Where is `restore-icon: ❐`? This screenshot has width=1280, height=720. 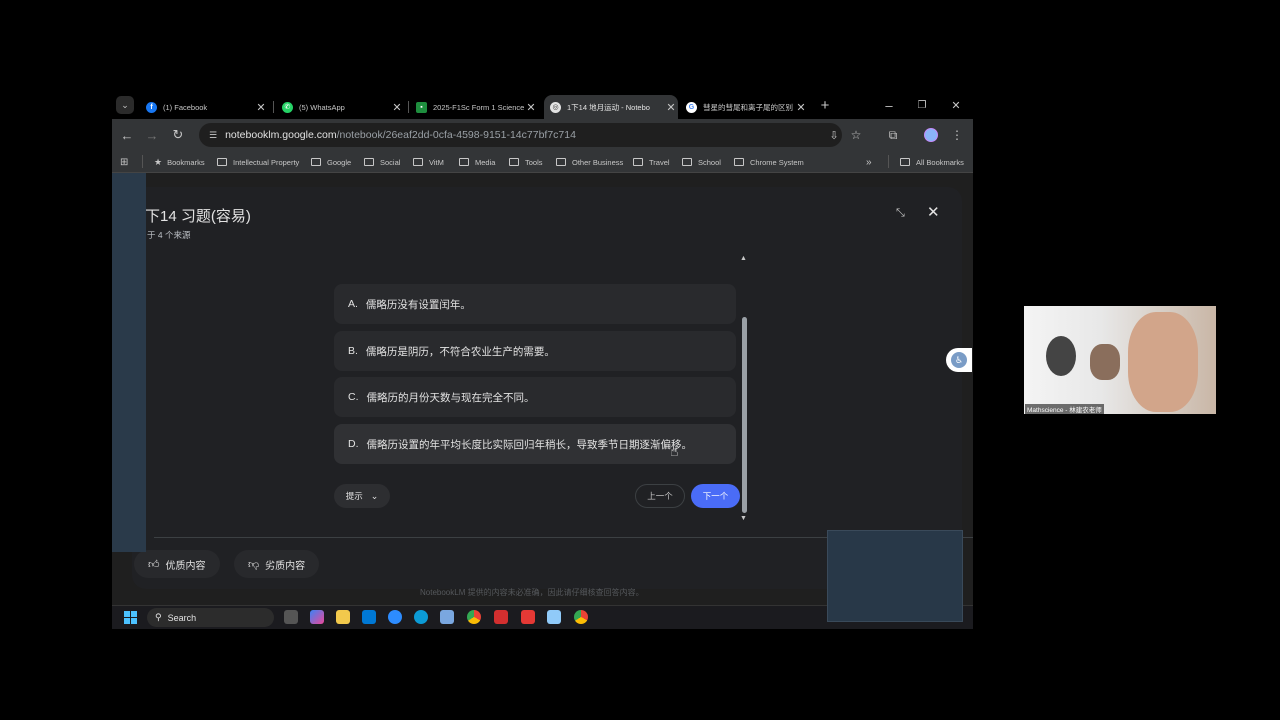 restore-icon: ❐ is located at coordinates (922, 105).